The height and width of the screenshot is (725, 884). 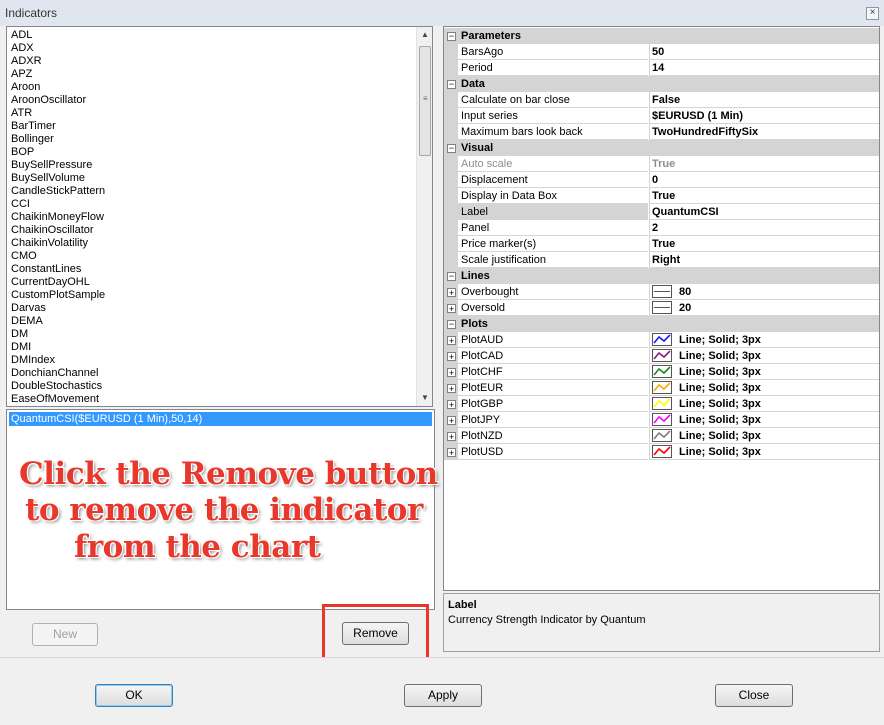 What do you see at coordinates (56, 386) in the screenshot?
I see `indicator-list-item: DoubleStochastics` at bounding box center [56, 386].